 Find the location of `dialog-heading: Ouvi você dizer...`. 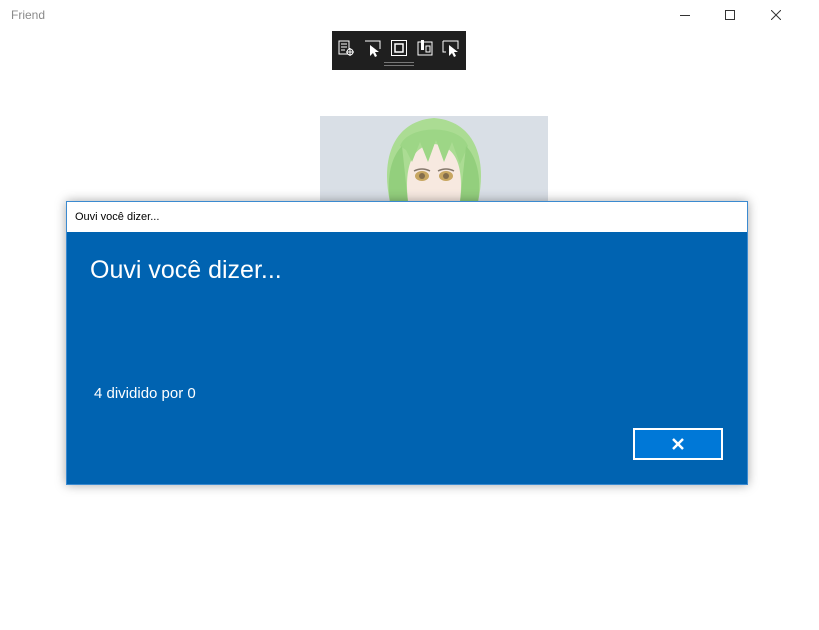

dialog-heading: Ouvi você dizer... is located at coordinates (186, 270).